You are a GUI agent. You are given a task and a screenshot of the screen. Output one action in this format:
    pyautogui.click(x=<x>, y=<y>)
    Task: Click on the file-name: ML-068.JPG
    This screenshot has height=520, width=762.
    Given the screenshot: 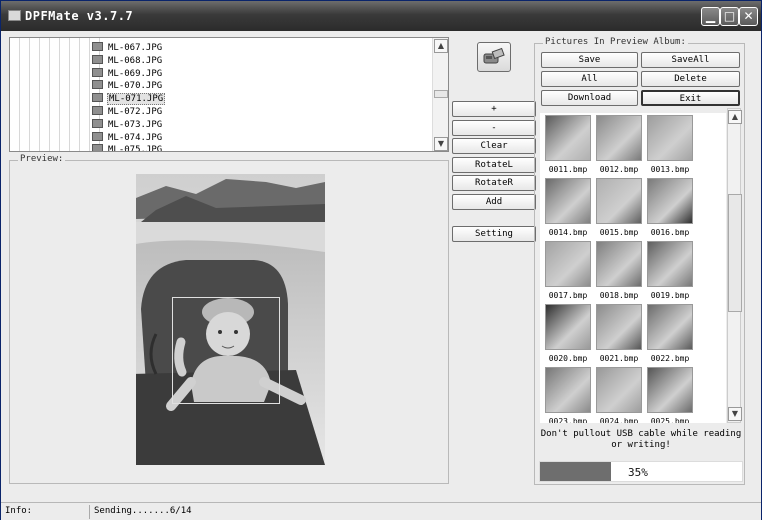 What is the action you would take?
    pyautogui.click(x=135, y=60)
    